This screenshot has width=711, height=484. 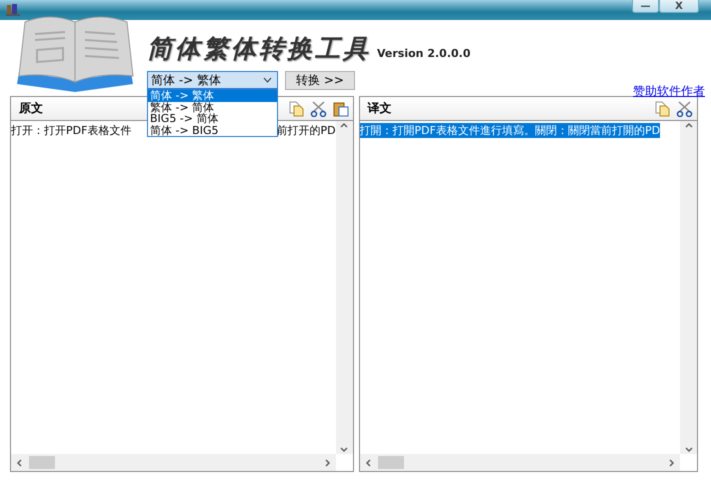 What do you see at coordinates (679, 6) in the screenshot?
I see `close-button: X` at bounding box center [679, 6].